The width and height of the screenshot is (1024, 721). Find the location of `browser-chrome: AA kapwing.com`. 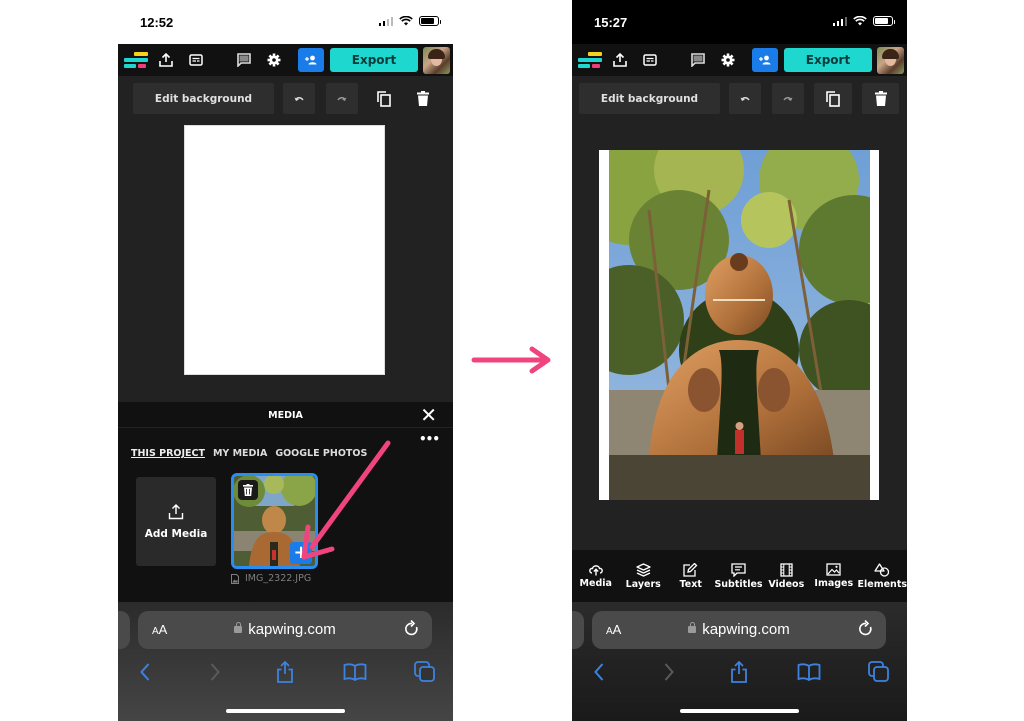

browser-chrome: AA kapwing.com is located at coordinates (285, 661).